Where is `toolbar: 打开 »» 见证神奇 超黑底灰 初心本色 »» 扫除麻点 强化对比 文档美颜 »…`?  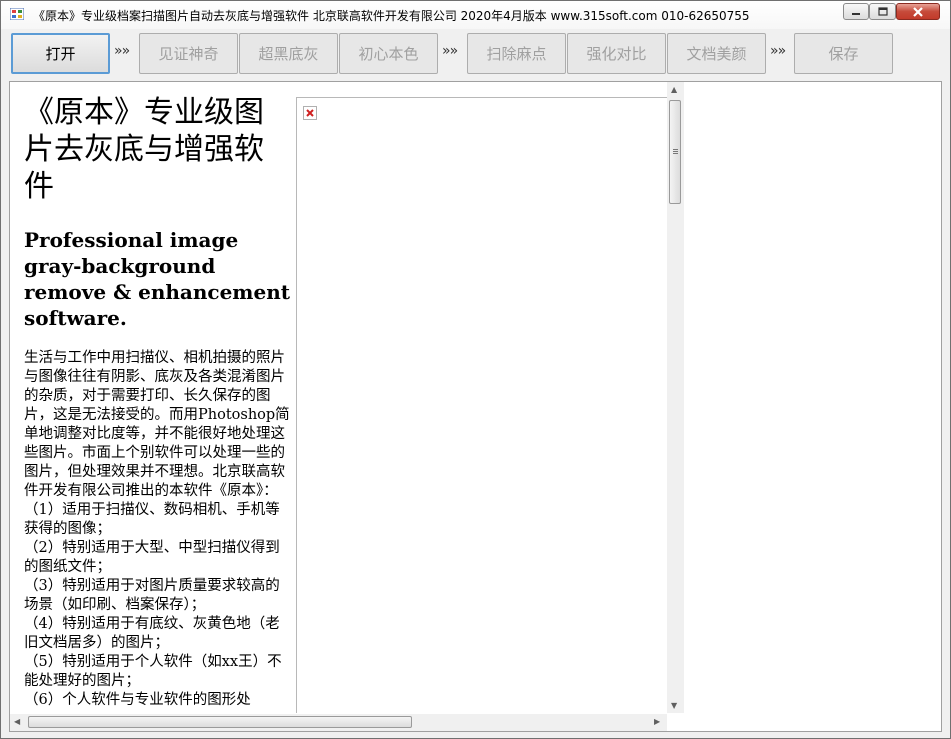 toolbar: 打开 »» 见证神奇 超黑底灰 初心本色 »» 扫除麻点 强化对比 文档美颜 »… is located at coordinates (475, 54).